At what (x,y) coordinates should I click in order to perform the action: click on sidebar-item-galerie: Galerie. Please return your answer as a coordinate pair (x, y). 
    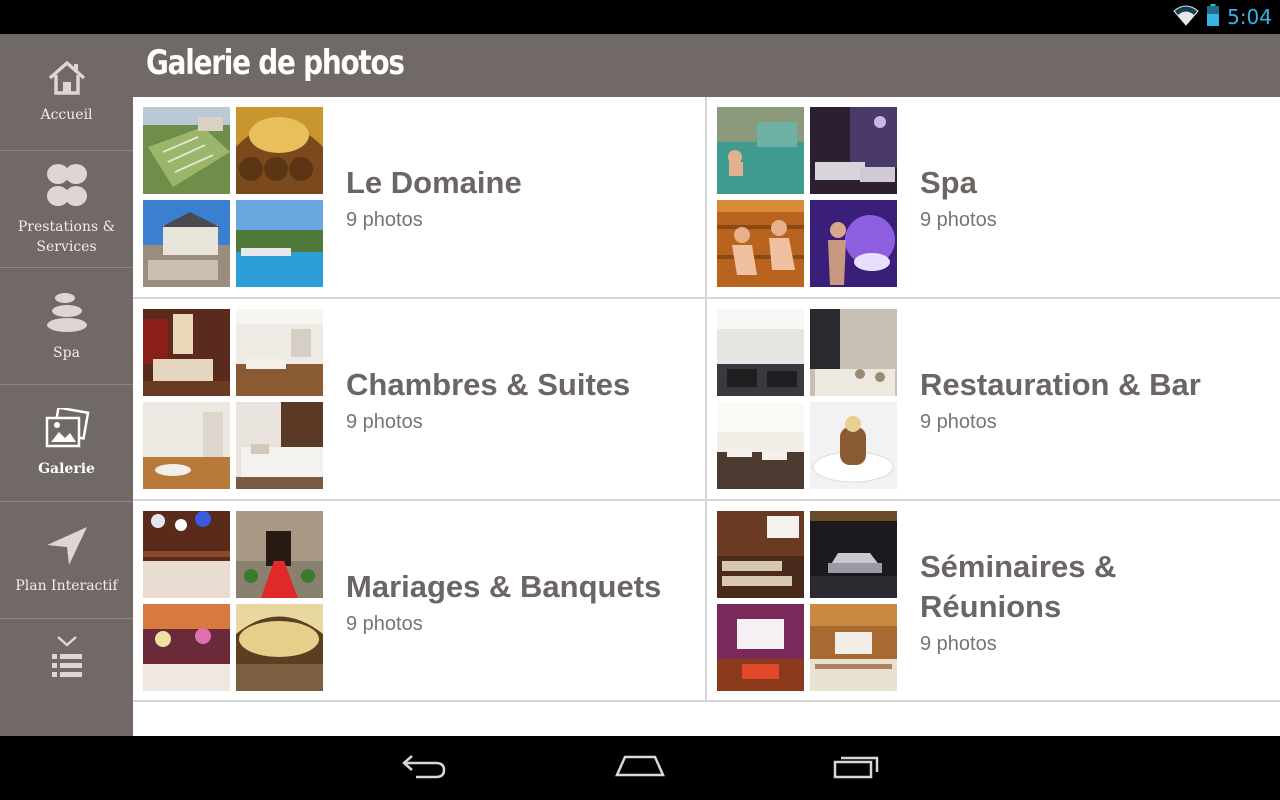
    Looking at the image, I should click on (66, 443).